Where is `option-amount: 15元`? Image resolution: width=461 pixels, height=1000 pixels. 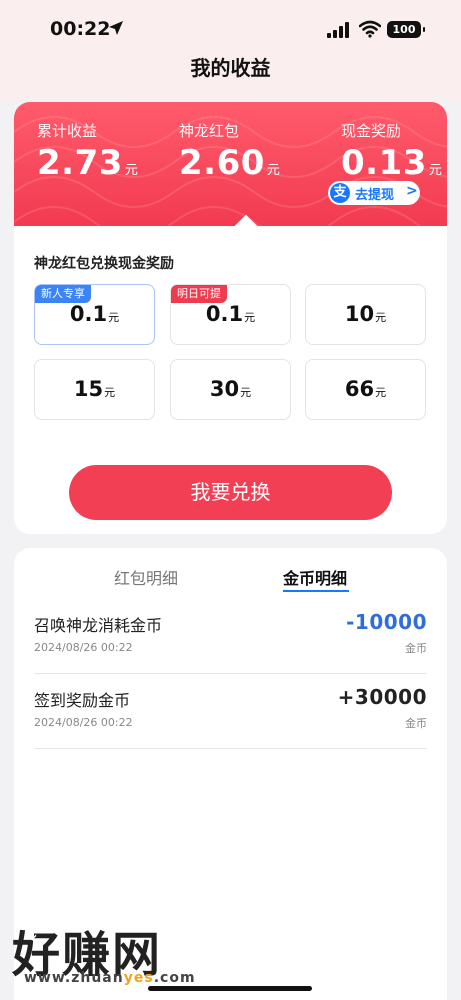 option-amount: 15元 is located at coordinates (94, 389).